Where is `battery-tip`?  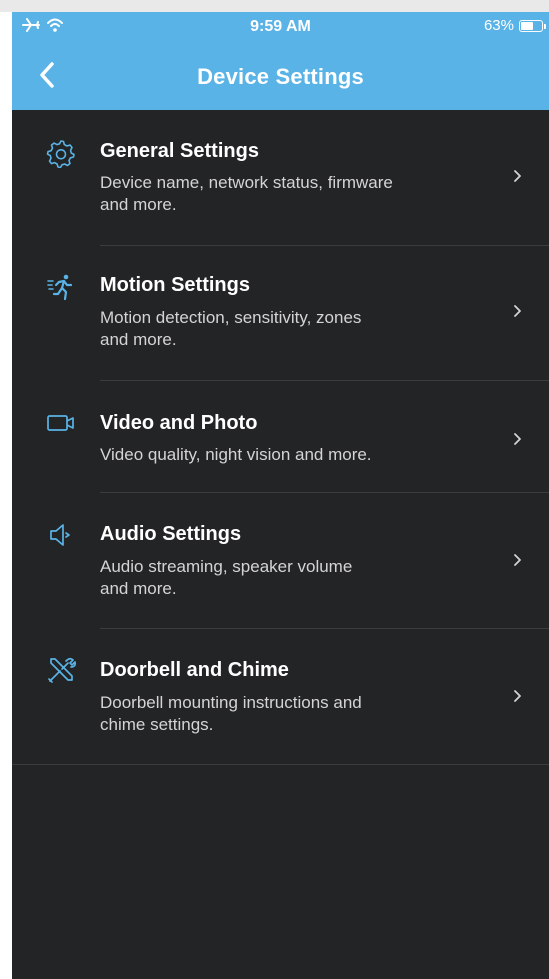 battery-tip is located at coordinates (545, 26).